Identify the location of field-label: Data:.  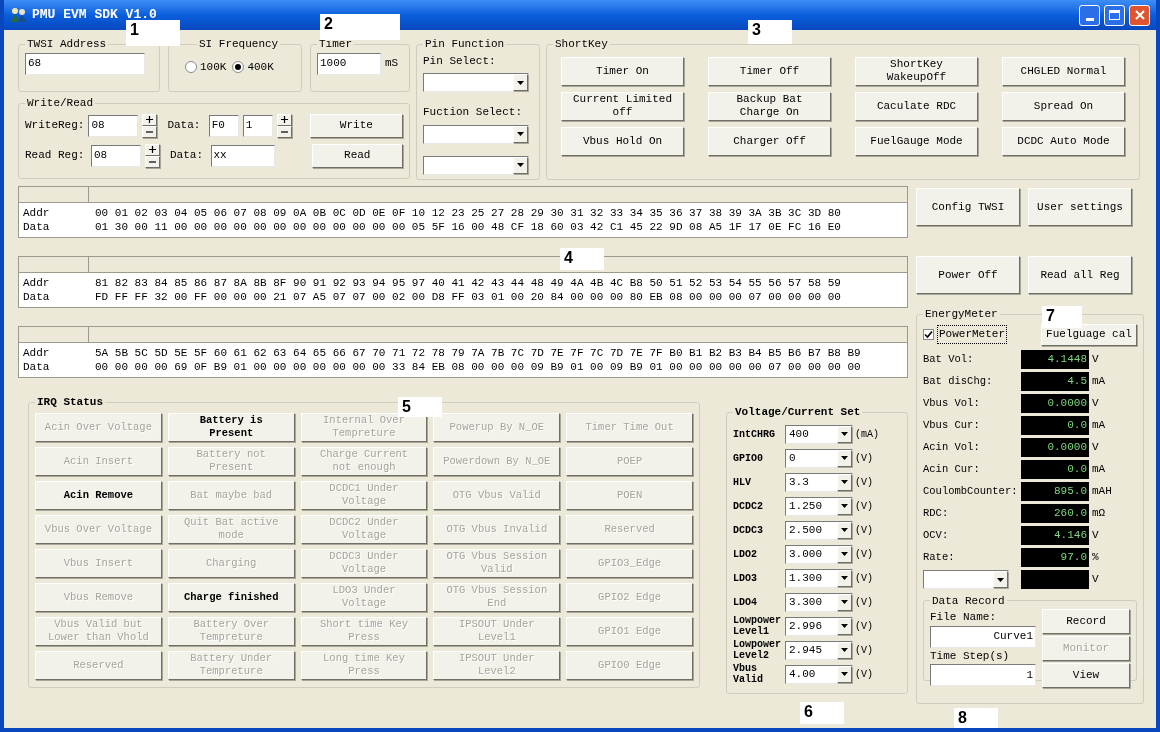
(184, 126).